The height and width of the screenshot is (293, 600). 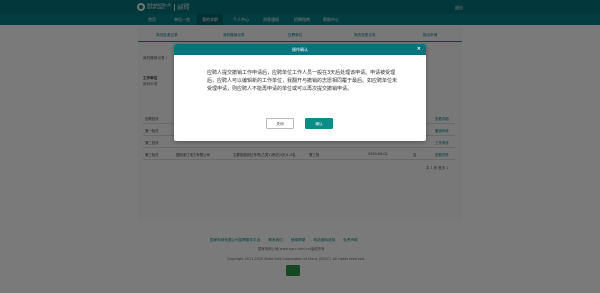 What do you see at coordinates (280, 123) in the screenshot?
I see `cancel-button: 关闭` at bounding box center [280, 123].